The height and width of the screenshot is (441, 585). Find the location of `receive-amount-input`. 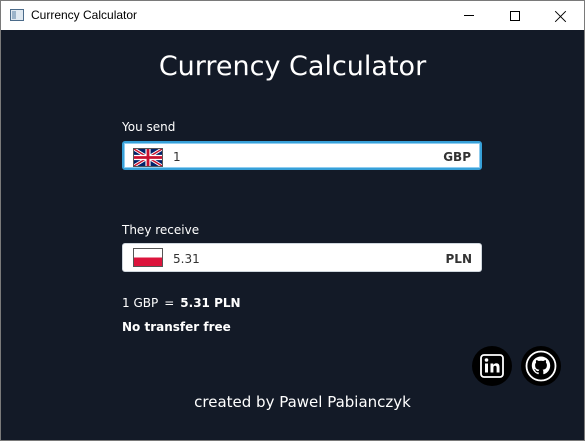

receive-amount-input is located at coordinates (293, 258).